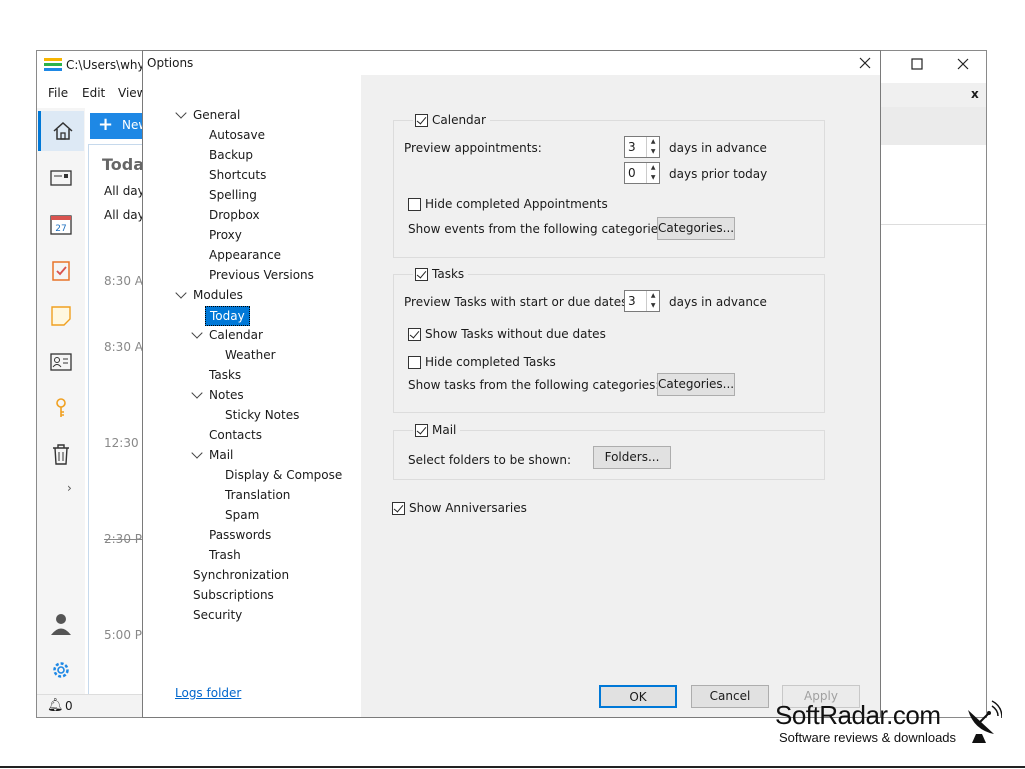 The width and height of the screenshot is (1025, 769). What do you see at coordinates (459, 508) in the screenshot?
I see `show-anniversaries-row: Show Anniversaries` at bounding box center [459, 508].